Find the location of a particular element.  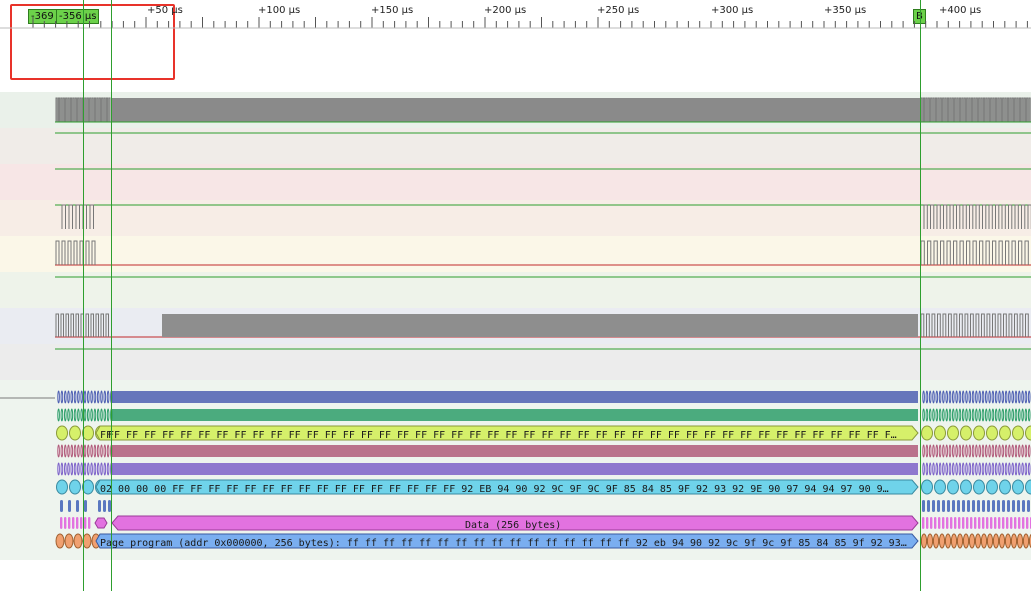

cursor-b-line is located at coordinates (920, 295).